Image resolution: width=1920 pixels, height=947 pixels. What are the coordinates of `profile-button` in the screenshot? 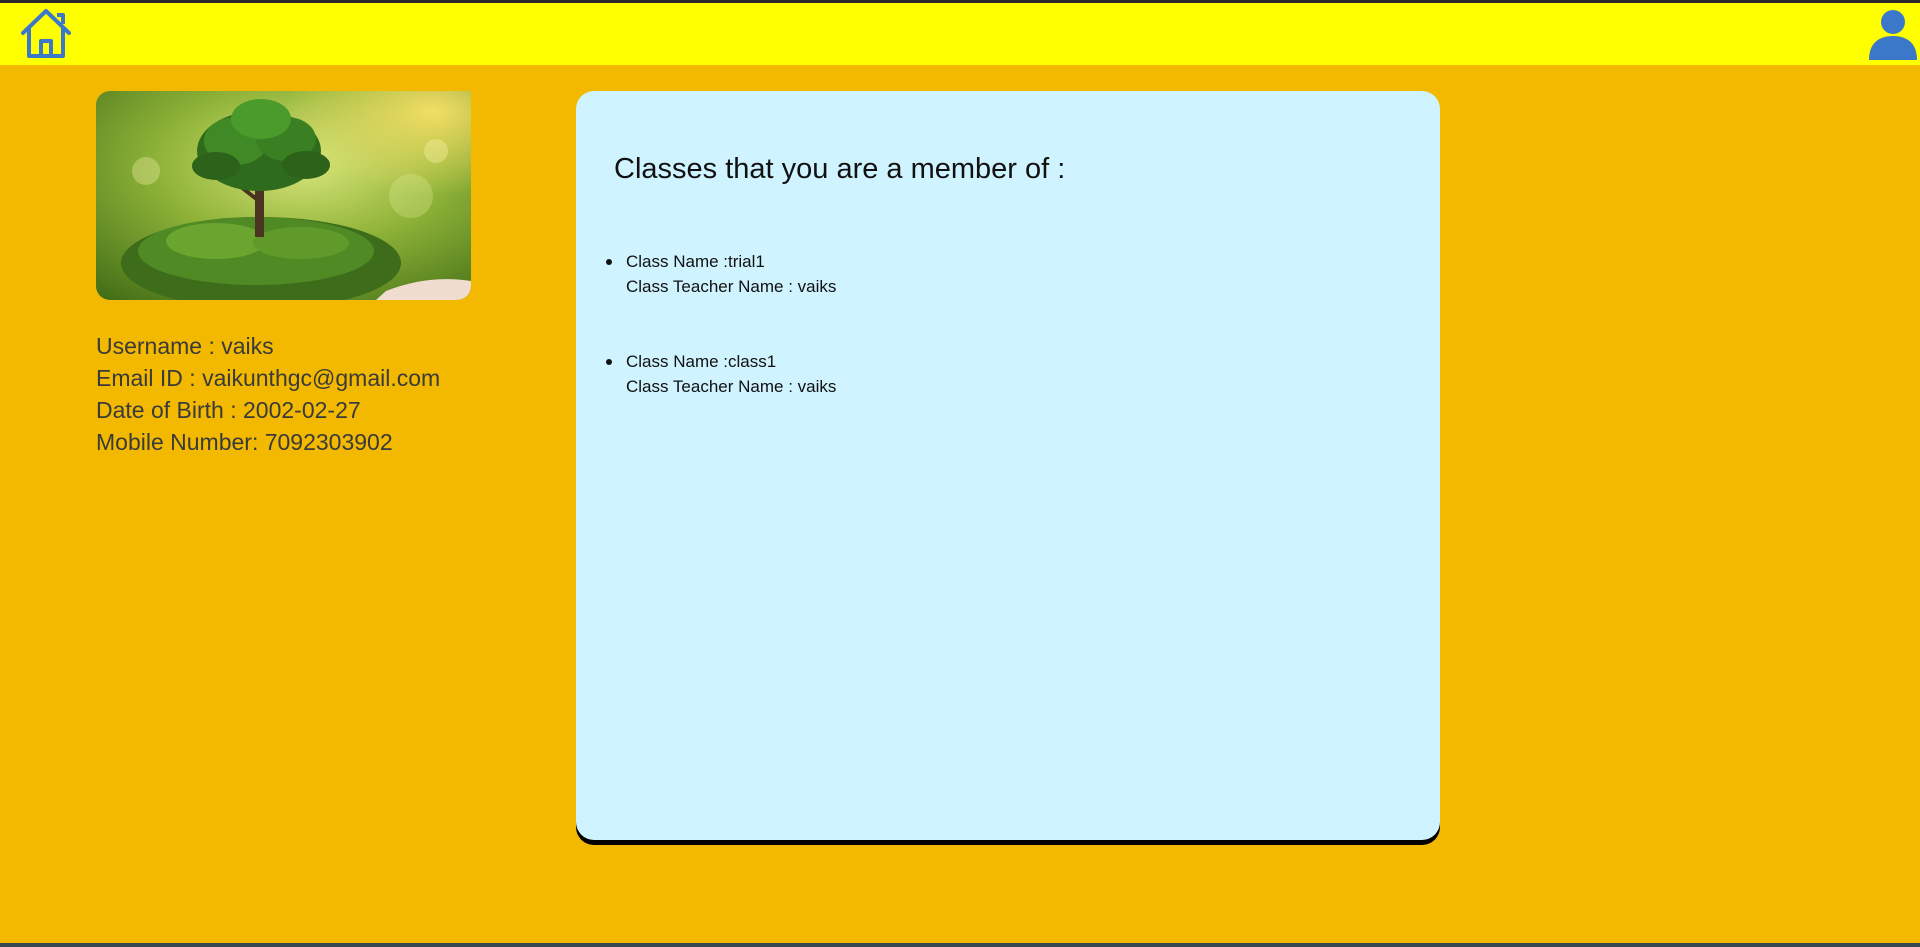 It's located at (1893, 33).